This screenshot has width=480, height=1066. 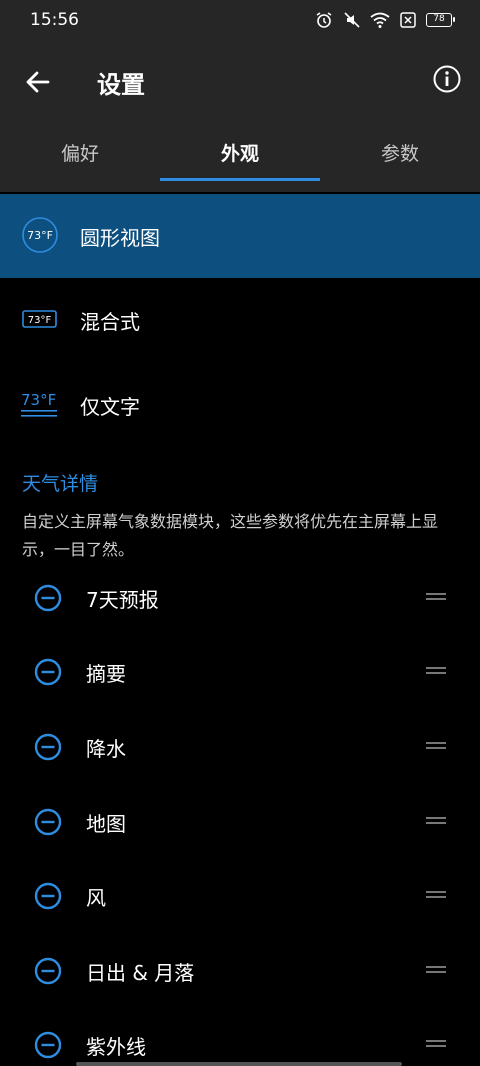 I want to click on tab-bar: 偏好 外观 参数, so click(x=240, y=157).